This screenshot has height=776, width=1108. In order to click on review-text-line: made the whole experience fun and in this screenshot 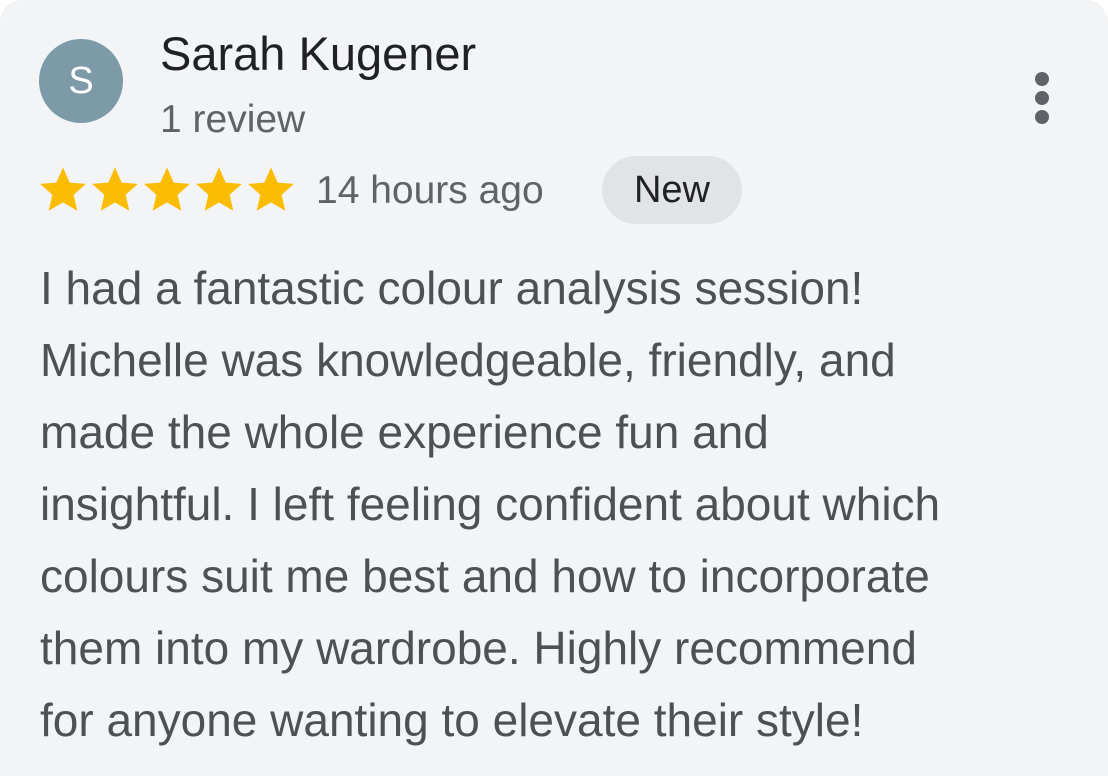, I will do `click(404, 432)`.